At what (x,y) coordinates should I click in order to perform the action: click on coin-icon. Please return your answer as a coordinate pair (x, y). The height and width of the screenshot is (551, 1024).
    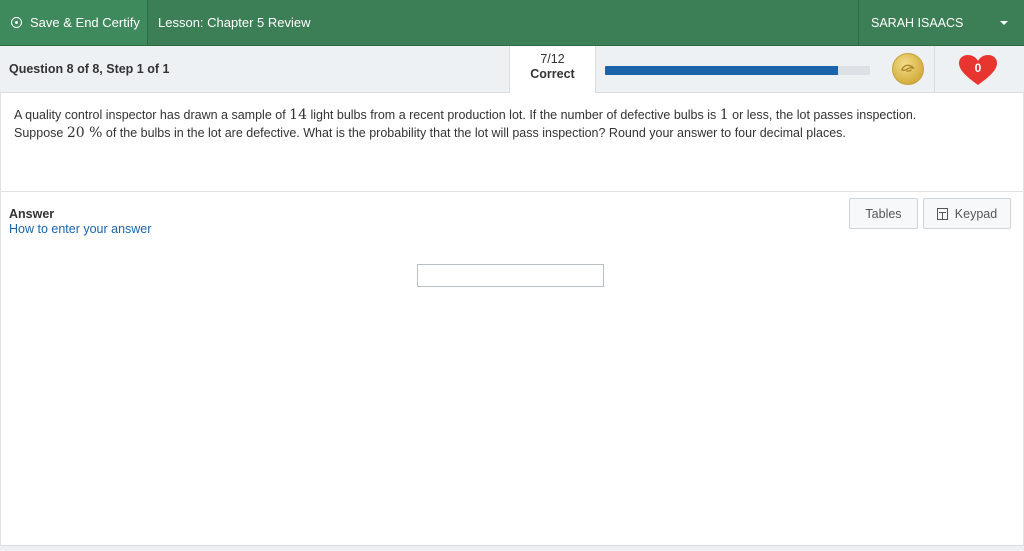
    Looking at the image, I should click on (908, 69).